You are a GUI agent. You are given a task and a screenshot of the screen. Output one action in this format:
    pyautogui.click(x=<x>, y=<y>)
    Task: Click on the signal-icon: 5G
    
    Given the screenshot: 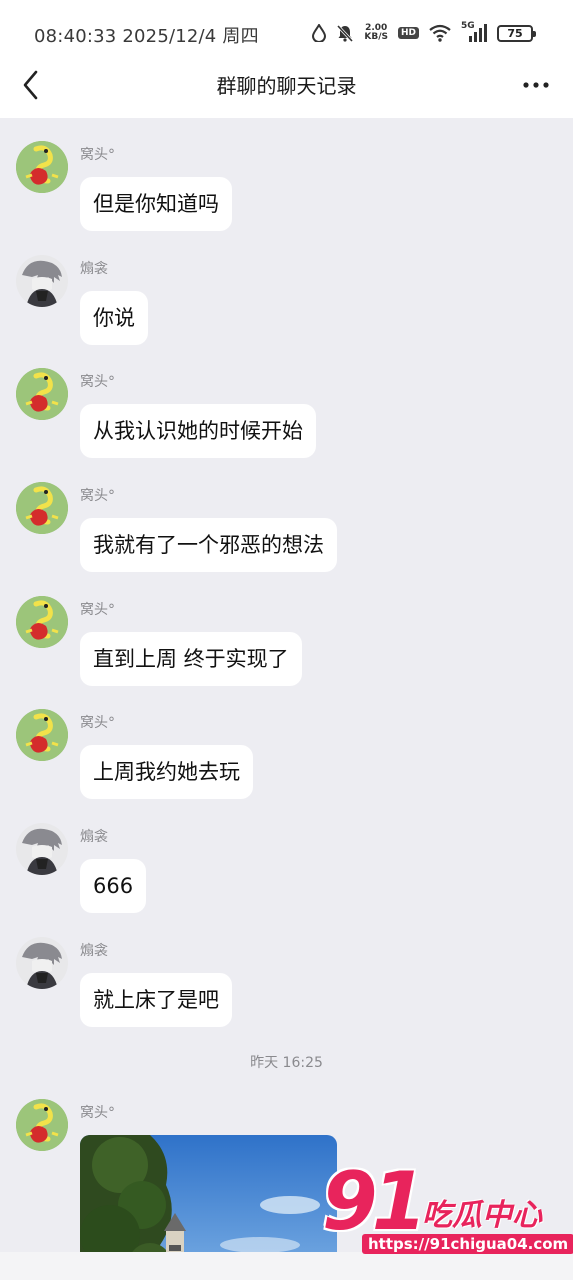 What is the action you would take?
    pyautogui.click(x=474, y=32)
    